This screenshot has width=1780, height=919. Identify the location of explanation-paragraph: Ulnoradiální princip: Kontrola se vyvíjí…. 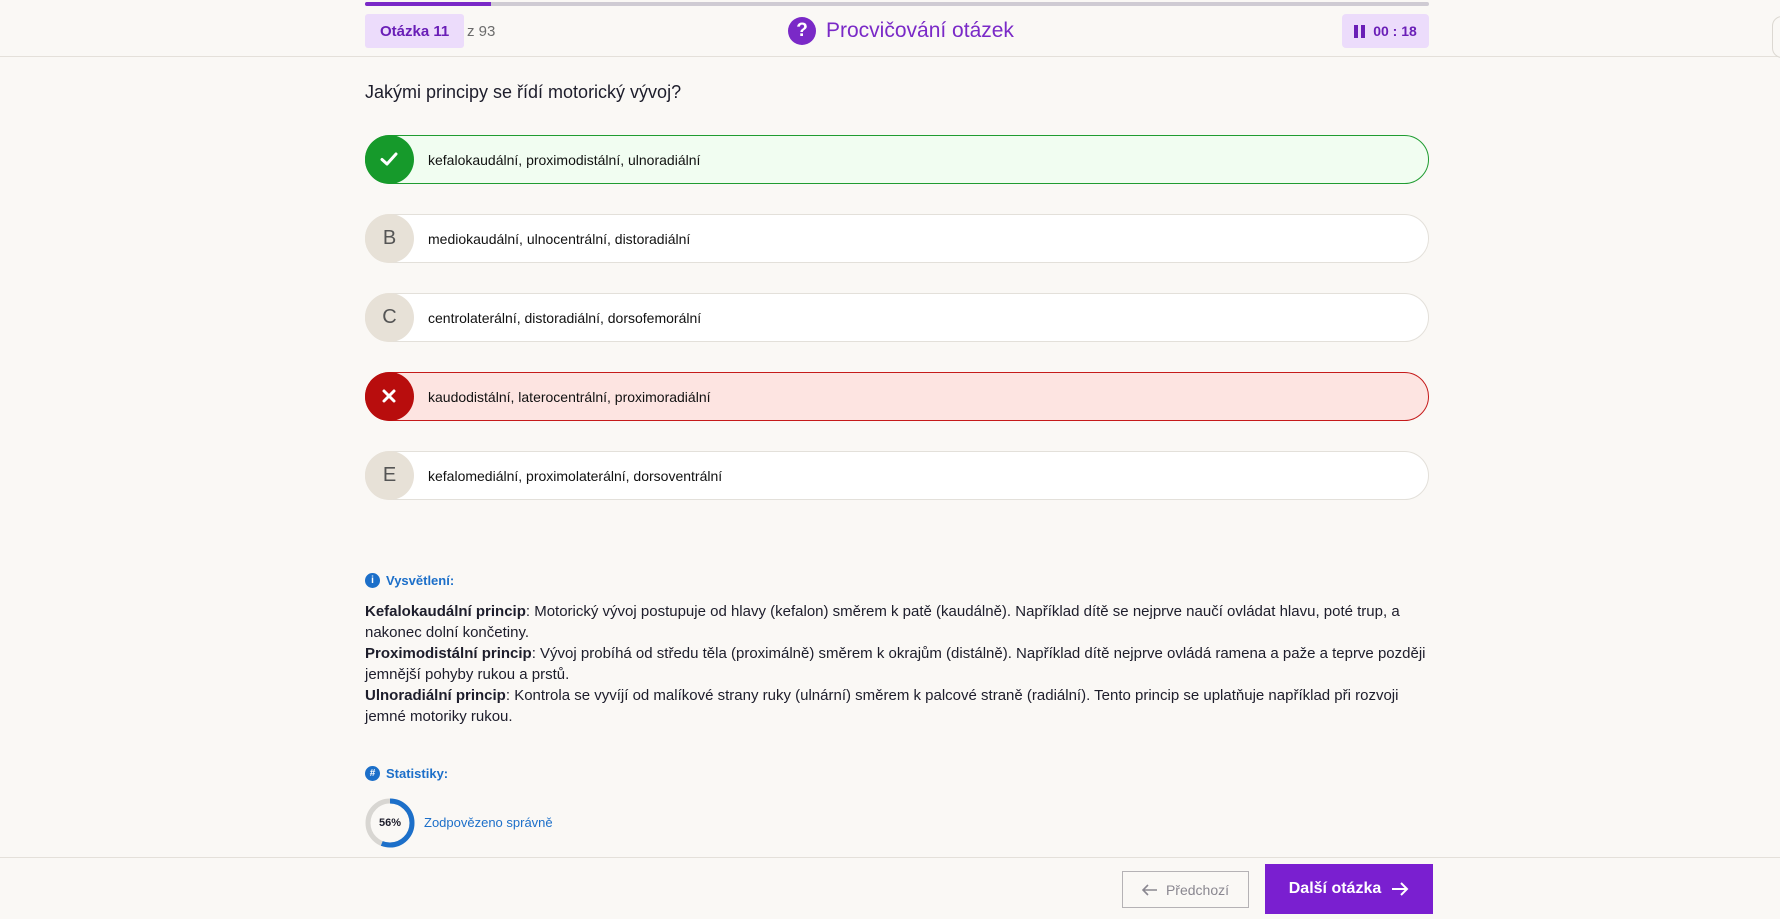
(897, 706).